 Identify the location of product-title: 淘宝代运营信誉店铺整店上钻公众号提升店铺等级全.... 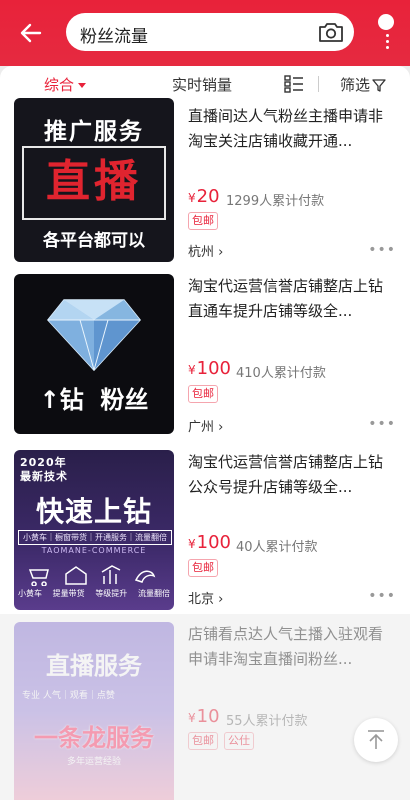
(288, 475).